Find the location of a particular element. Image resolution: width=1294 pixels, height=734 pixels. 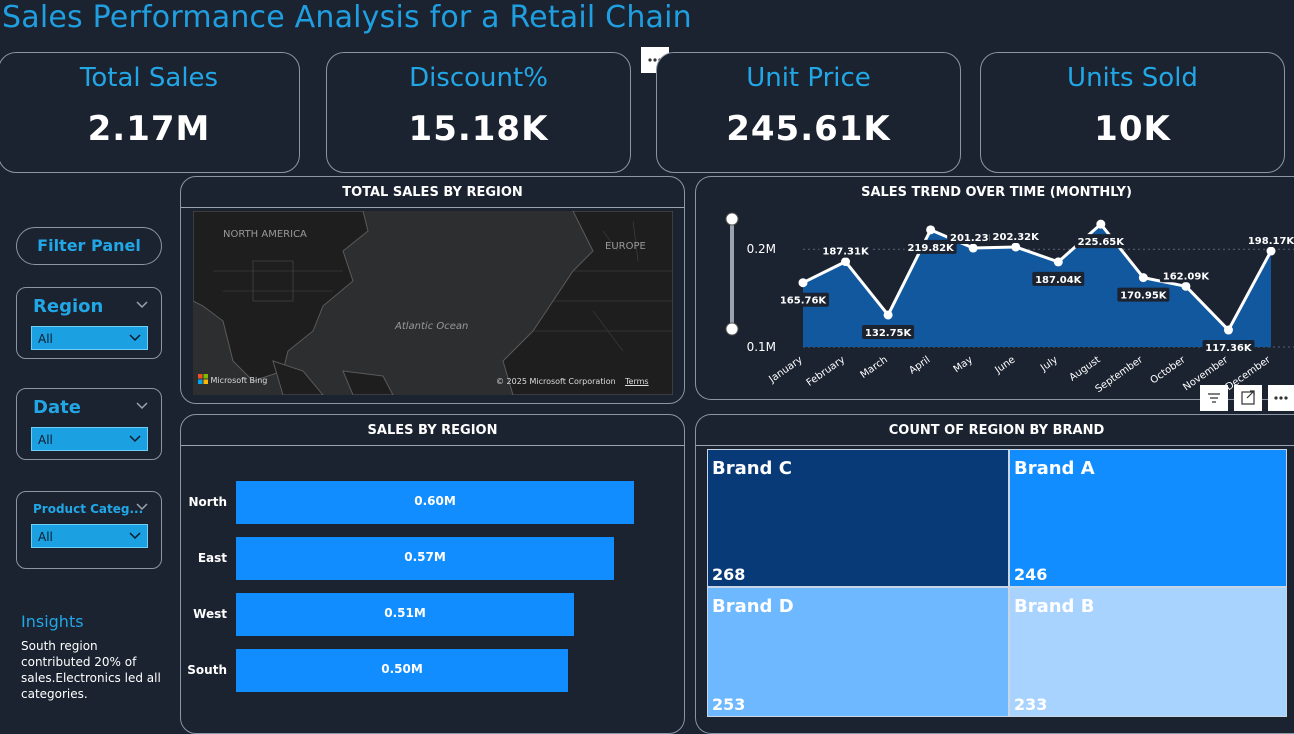

kpi-value: 10K is located at coordinates (1132, 129).